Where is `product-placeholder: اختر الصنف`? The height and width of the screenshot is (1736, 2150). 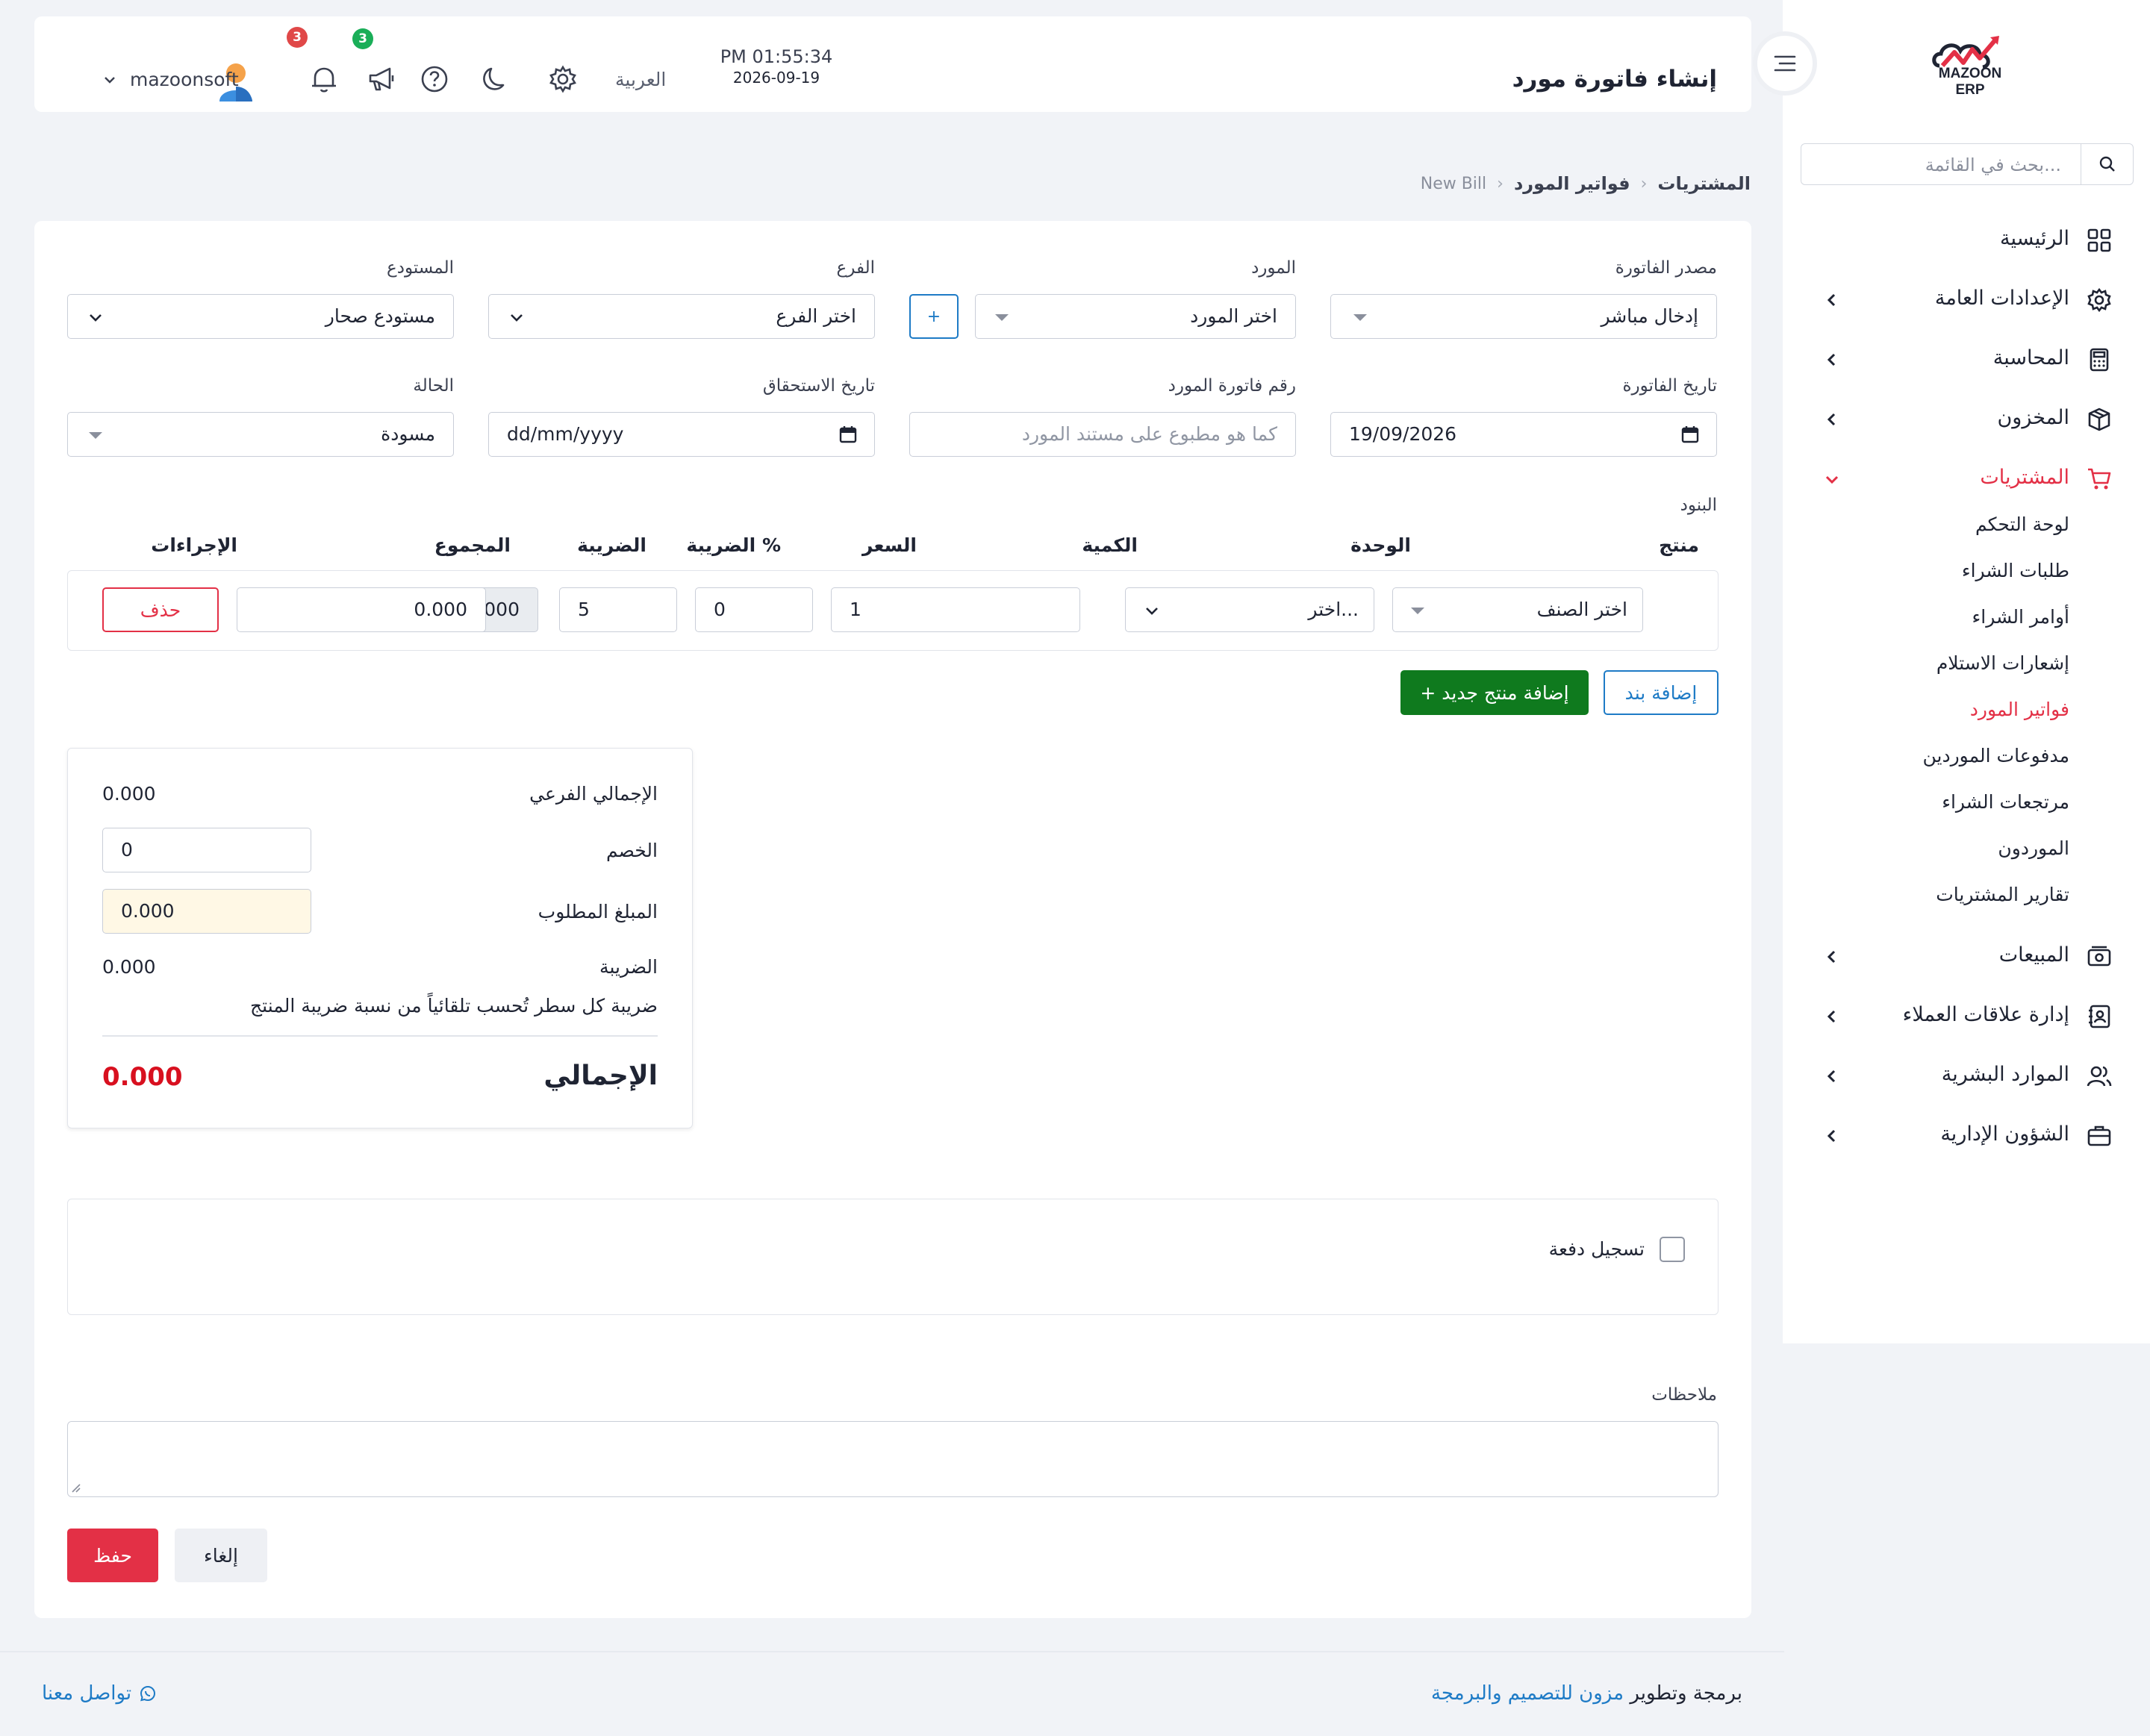
product-placeholder: اختر الصنف is located at coordinates (1581, 609).